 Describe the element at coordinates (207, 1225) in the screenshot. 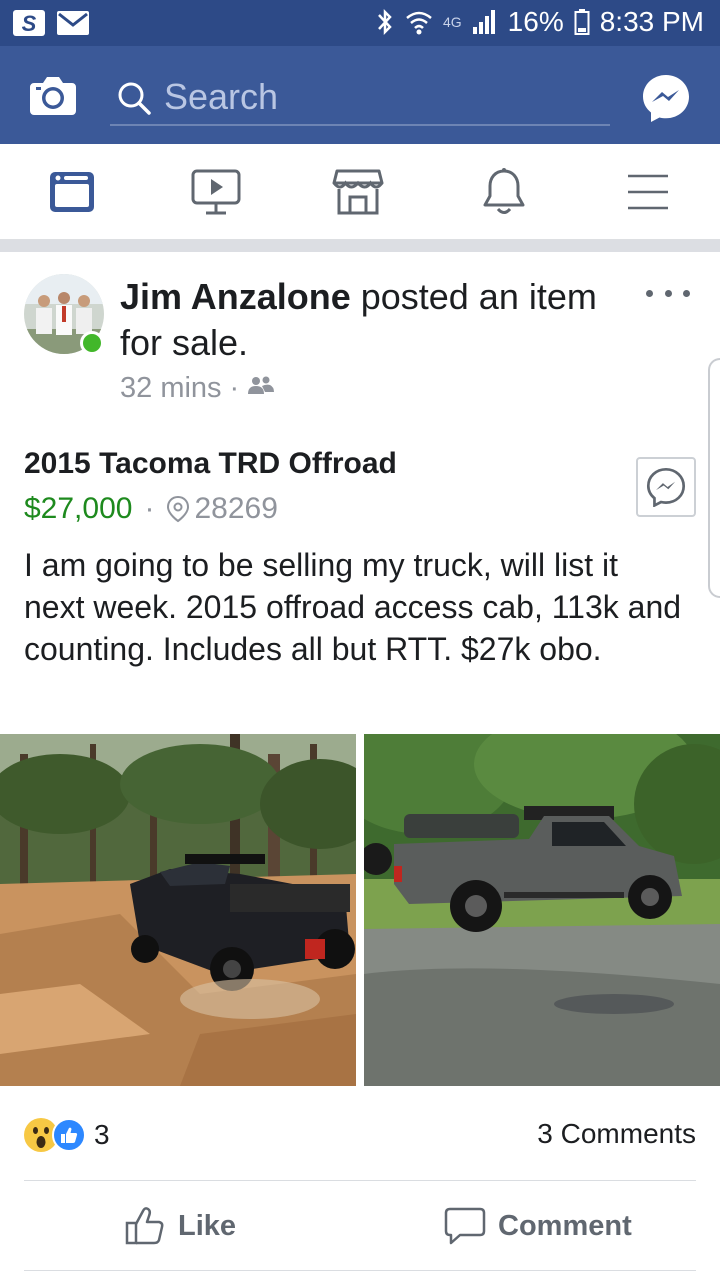

I see `like-label: Like` at that location.